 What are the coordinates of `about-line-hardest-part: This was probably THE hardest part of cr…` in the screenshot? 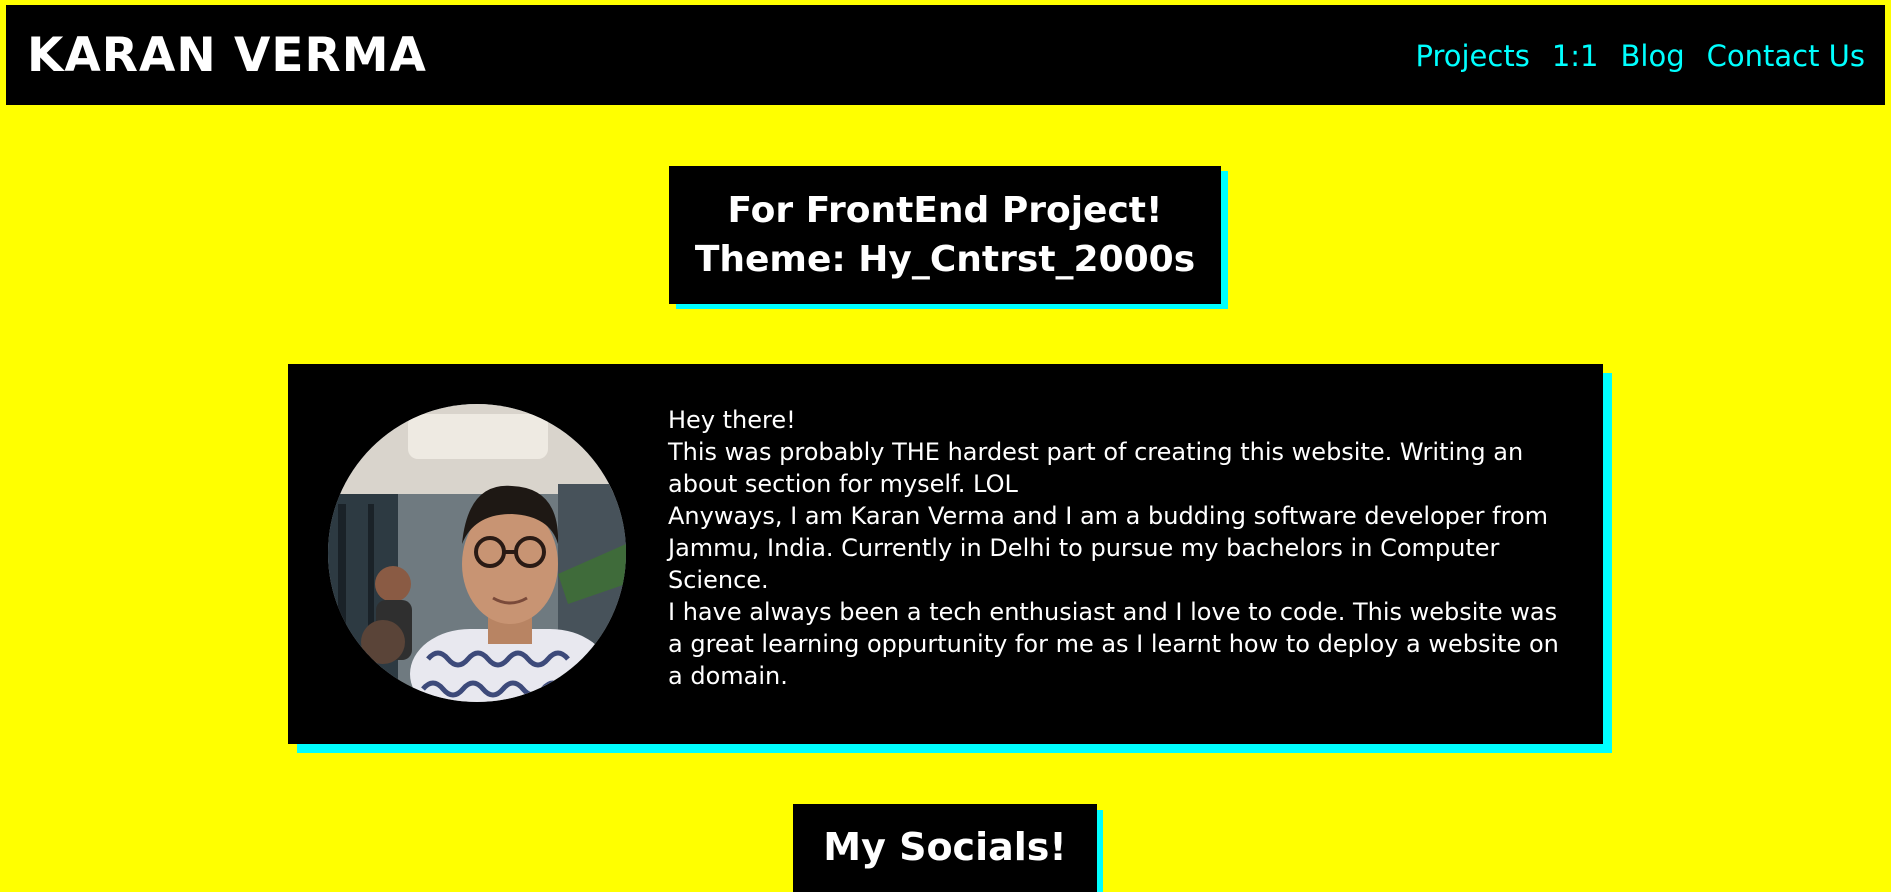 It's located at (1096, 468).